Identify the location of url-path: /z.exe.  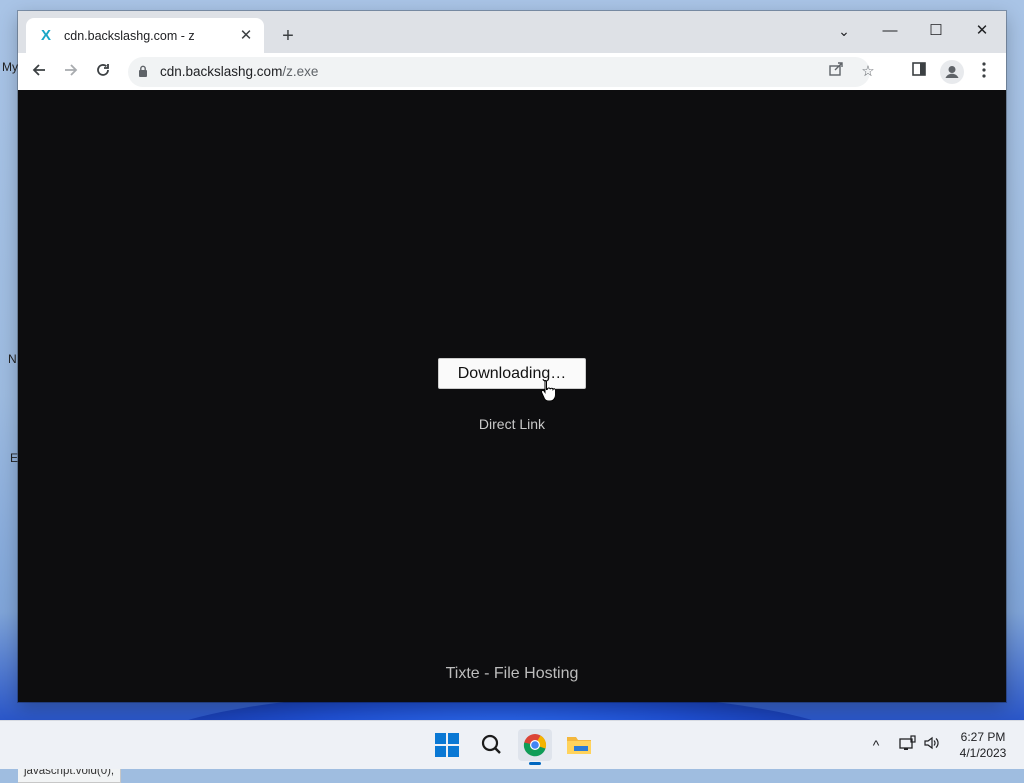
(300, 71).